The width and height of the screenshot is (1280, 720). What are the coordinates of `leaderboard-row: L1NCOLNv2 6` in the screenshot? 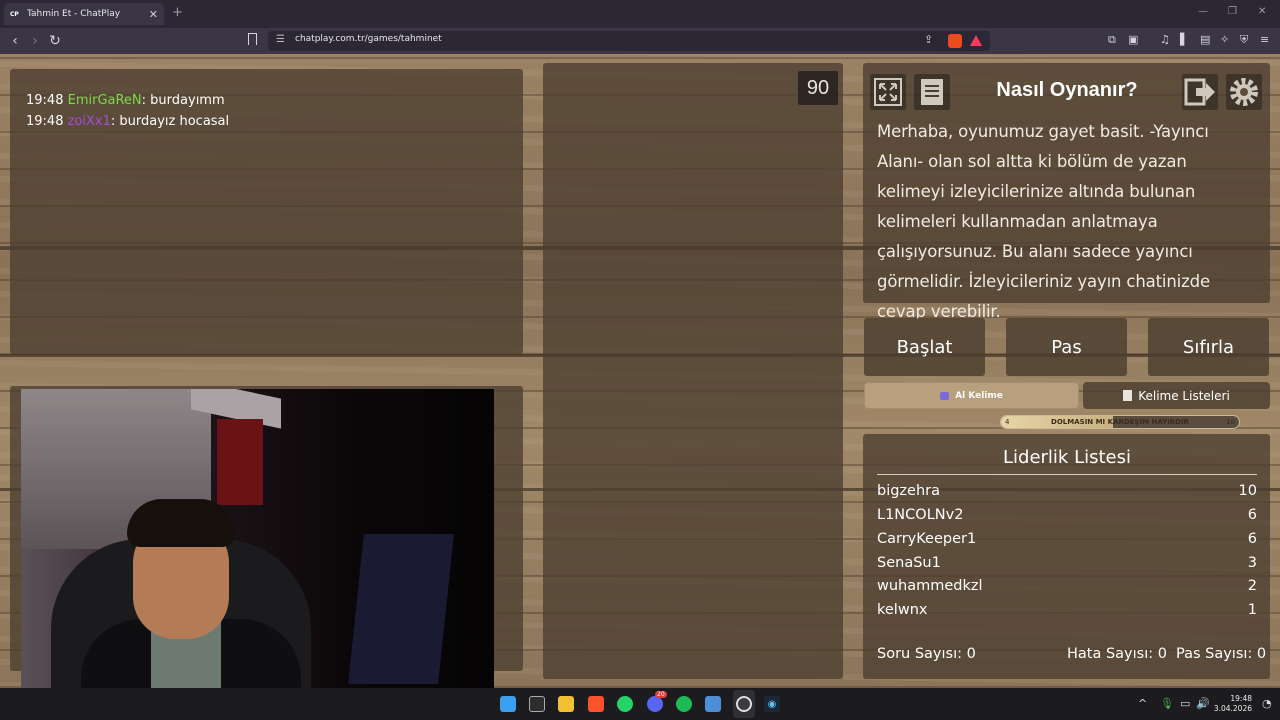 It's located at (1067, 515).